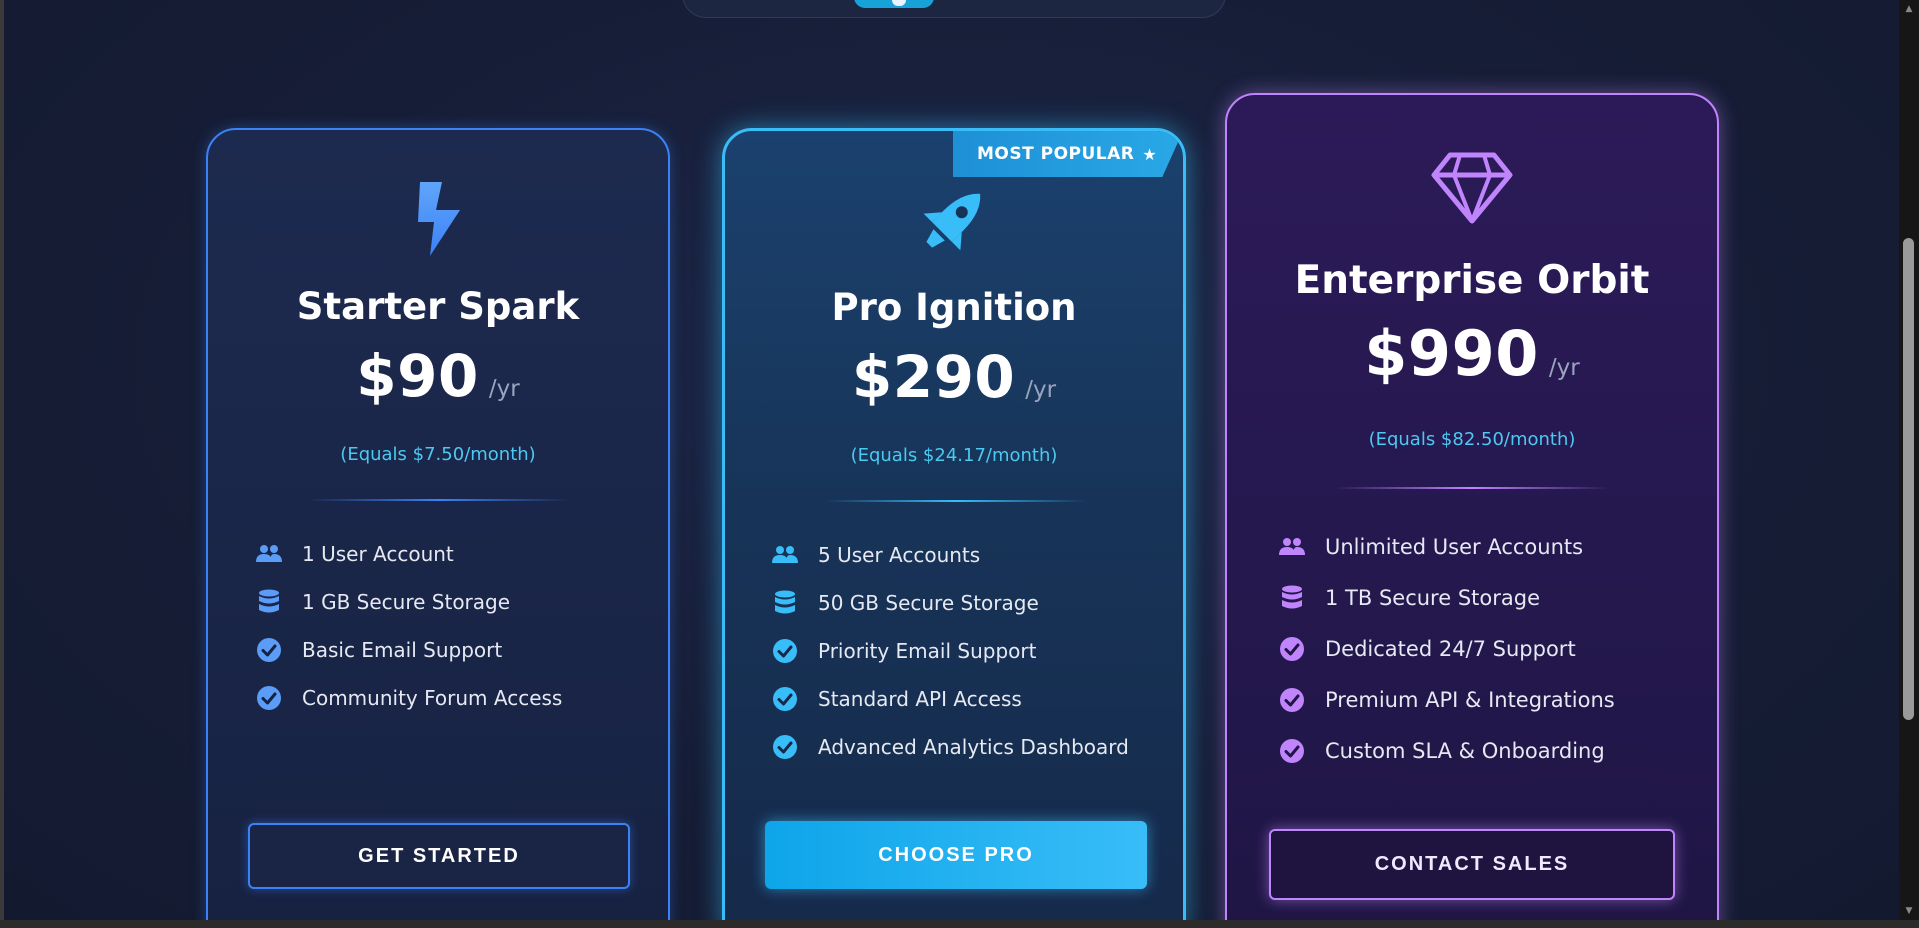 This screenshot has height=928, width=1919. What do you see at coordinates (954, 220) in the screenshot?
I see `rocket-icon` at bounding box center [954, 220].